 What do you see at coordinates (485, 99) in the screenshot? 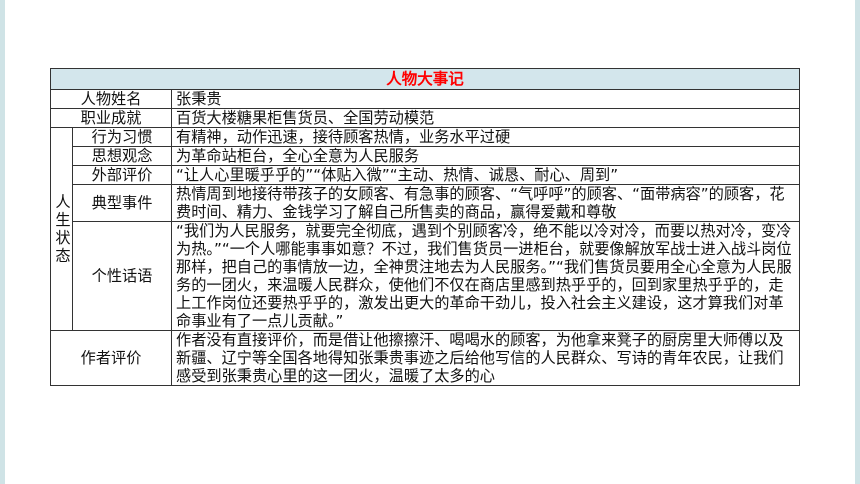
I see `name-value: 张秉贵` at bounding box center [485, 99].